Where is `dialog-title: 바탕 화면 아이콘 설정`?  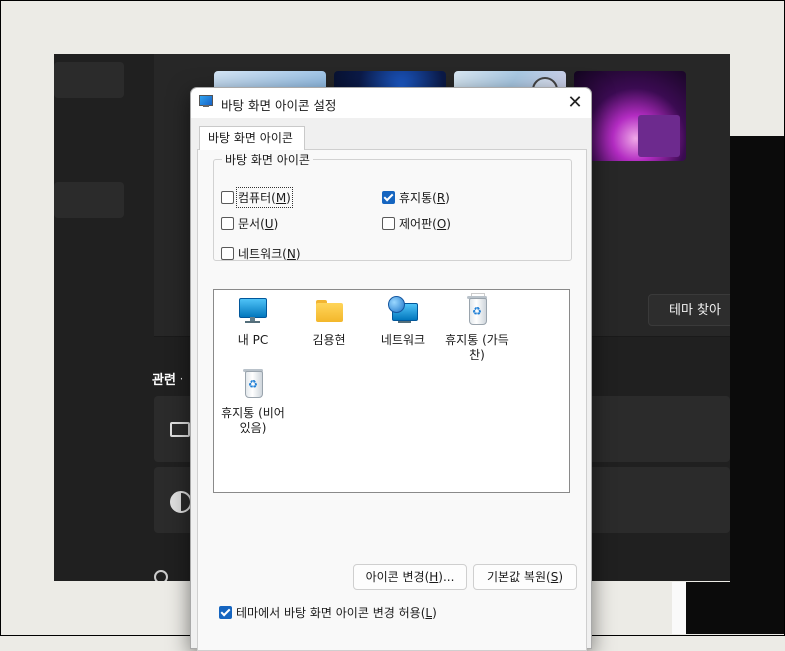 dialog-title: 바탕 화면 아이콘 설정 is located at coordinates (279, 105).